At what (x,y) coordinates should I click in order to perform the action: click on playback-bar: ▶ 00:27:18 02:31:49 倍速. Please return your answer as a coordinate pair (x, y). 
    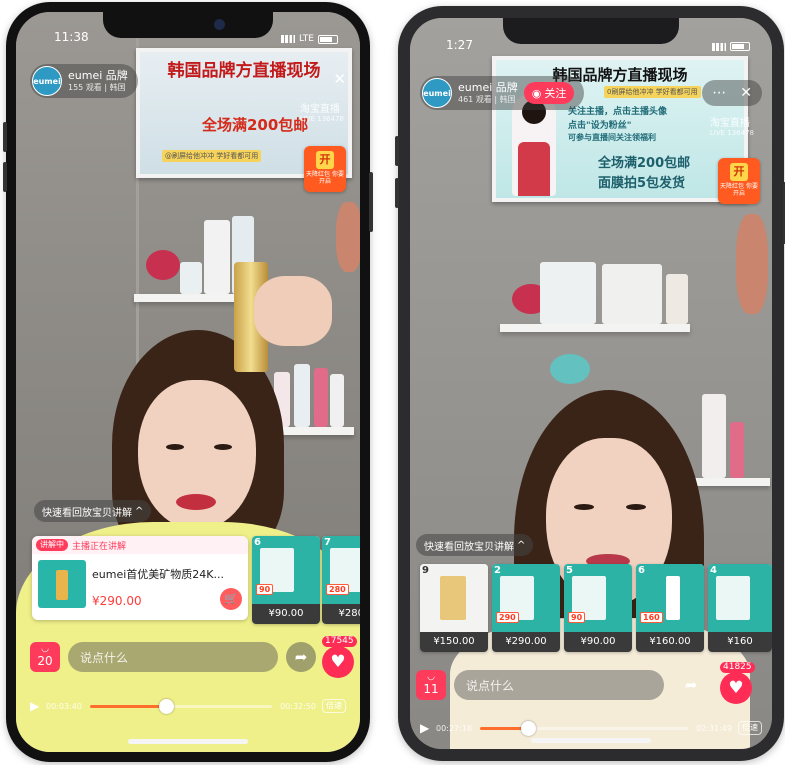
    Looking at the image, I should click on (591, 728).